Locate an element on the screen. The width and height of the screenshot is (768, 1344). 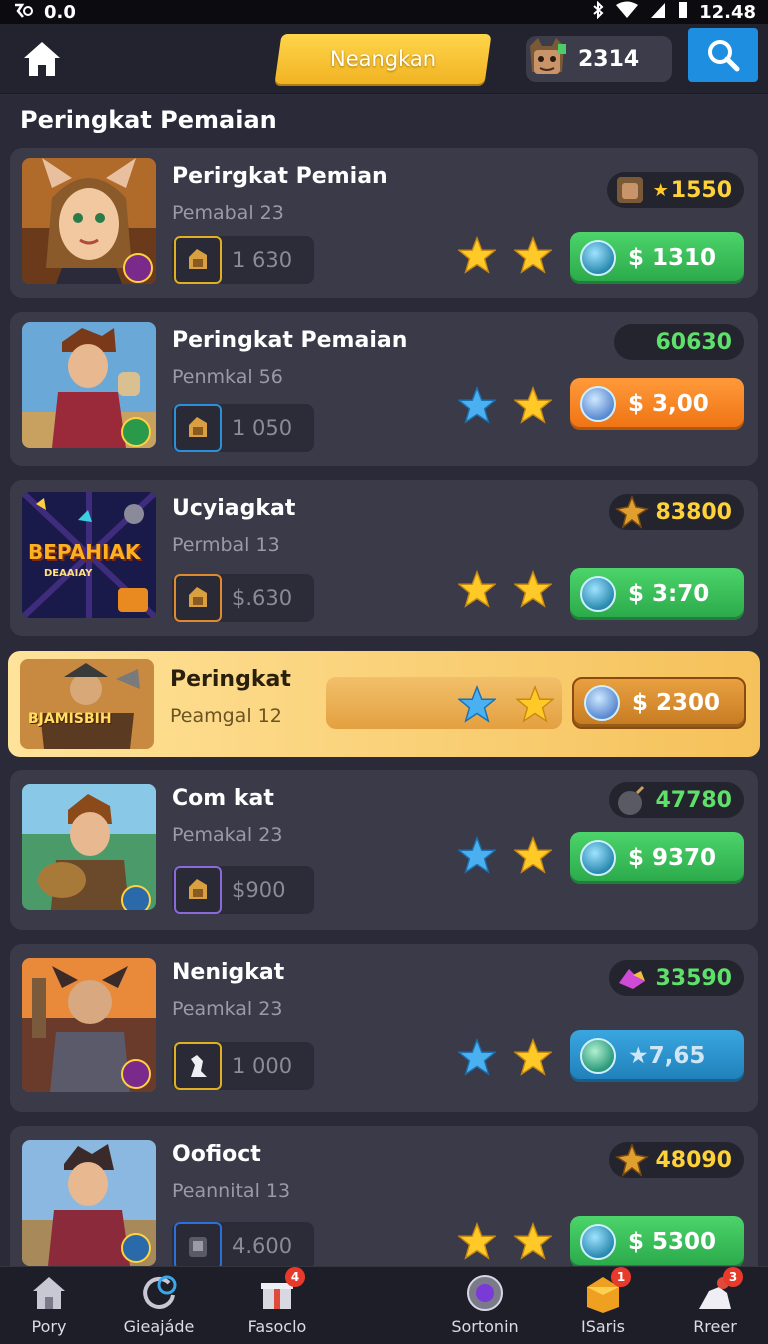
price-label: $ 1310 is located at coordinates (672, 258).